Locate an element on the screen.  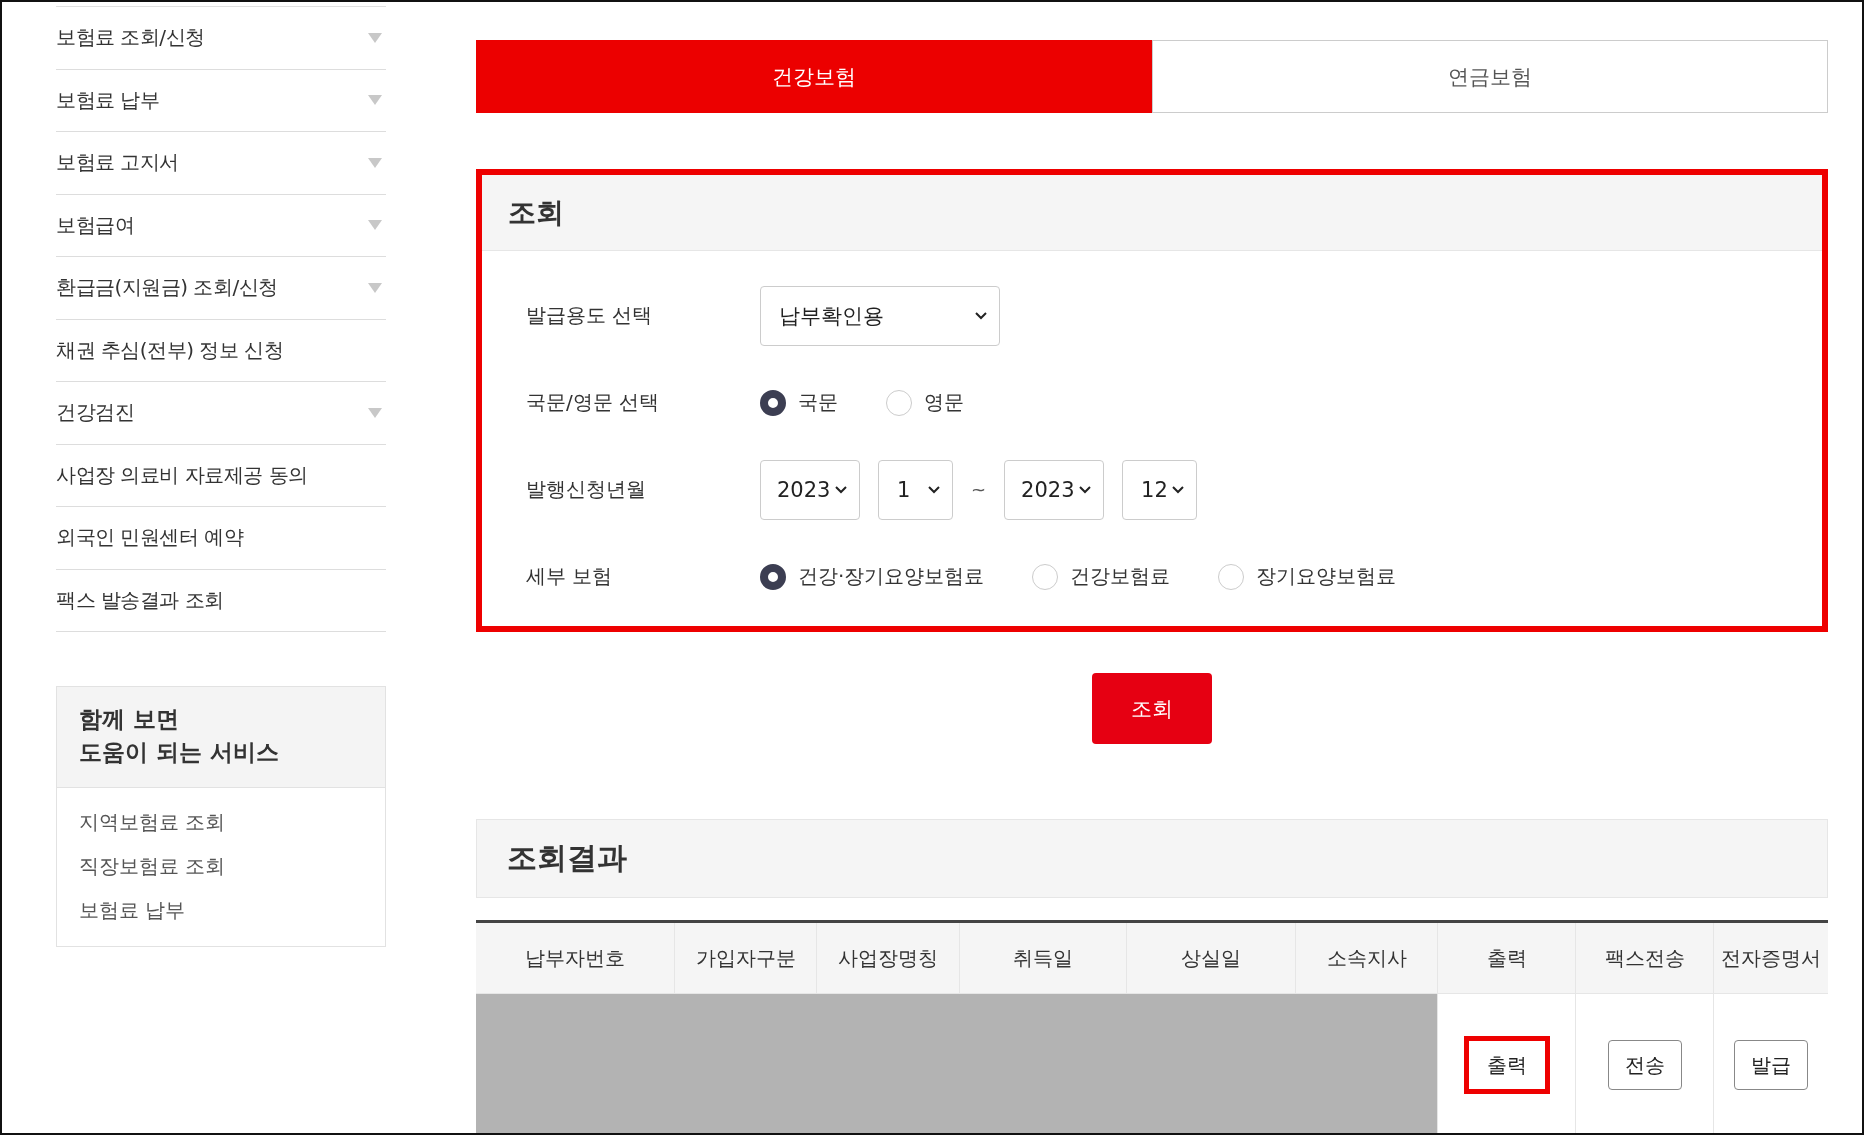
related-service-link: 보험료 납부 is located at coordinates (132, 910).